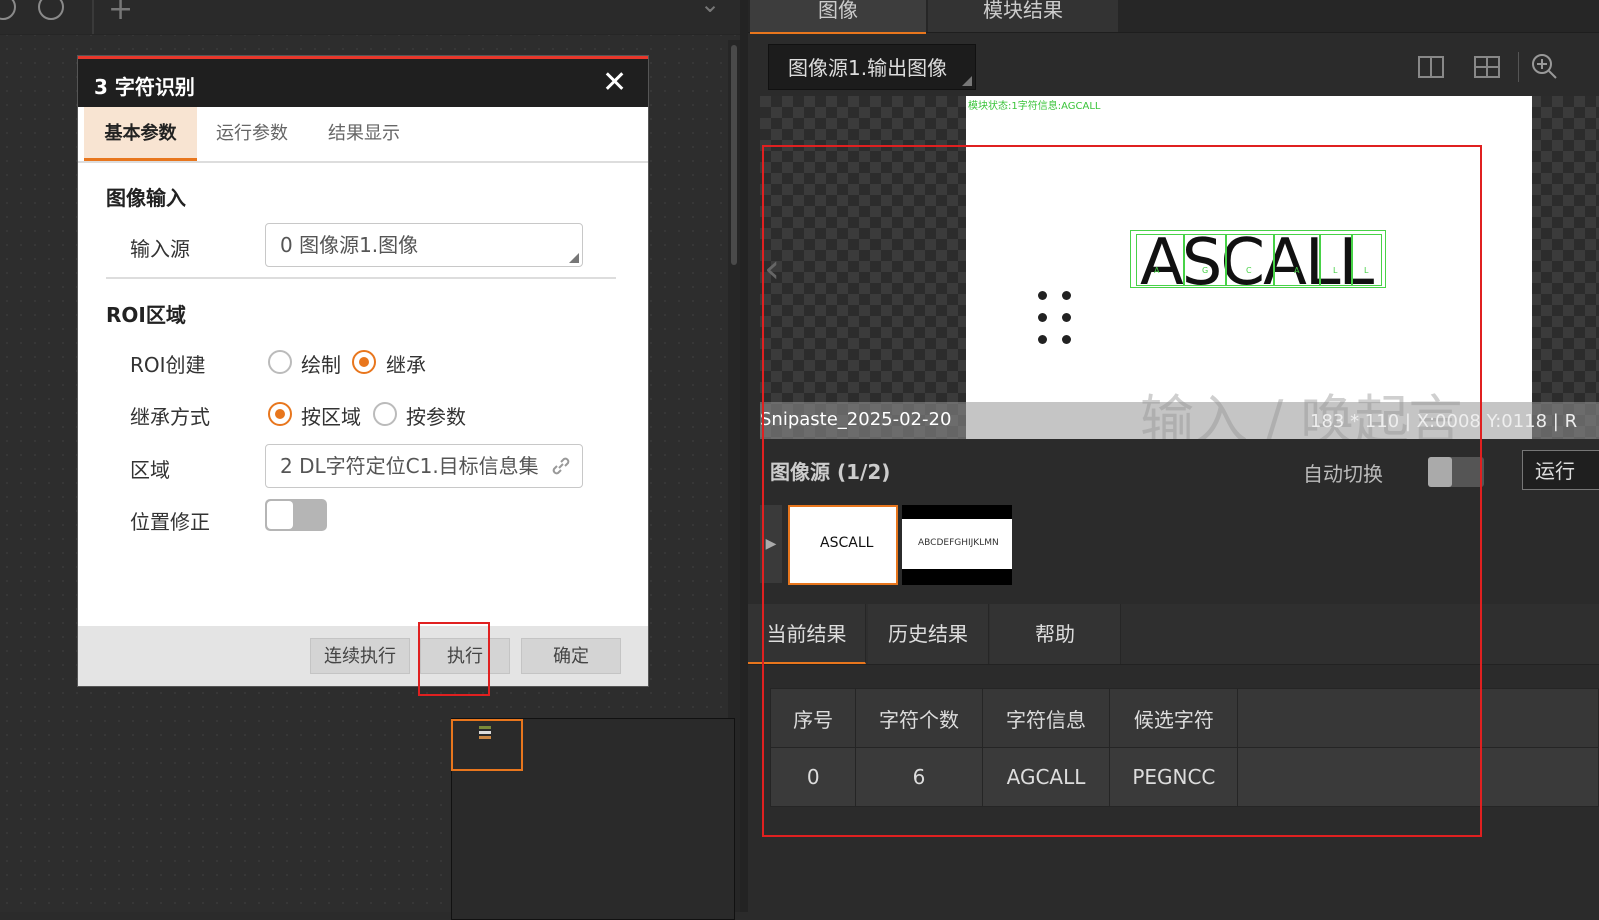 This screenshot has width=1599, height=920. What do you see at coordinates (361, 278) in the screenshot?
I see `section-divider` at bounding box center [361, 278].